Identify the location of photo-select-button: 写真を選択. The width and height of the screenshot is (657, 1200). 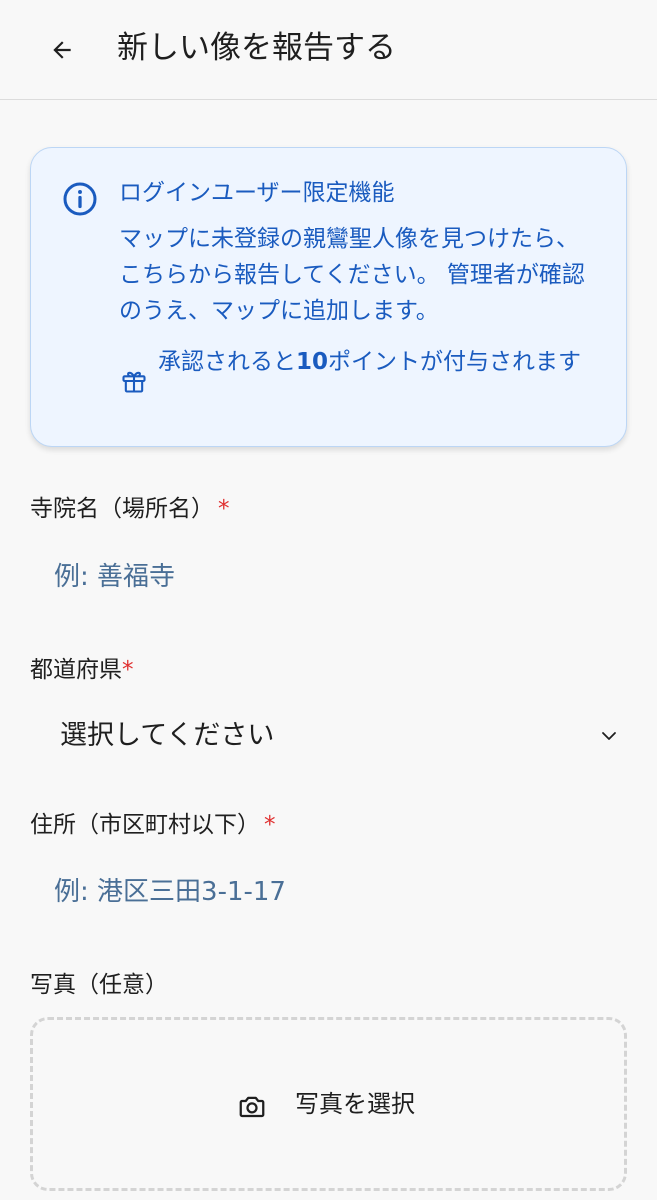
(328, 1104).